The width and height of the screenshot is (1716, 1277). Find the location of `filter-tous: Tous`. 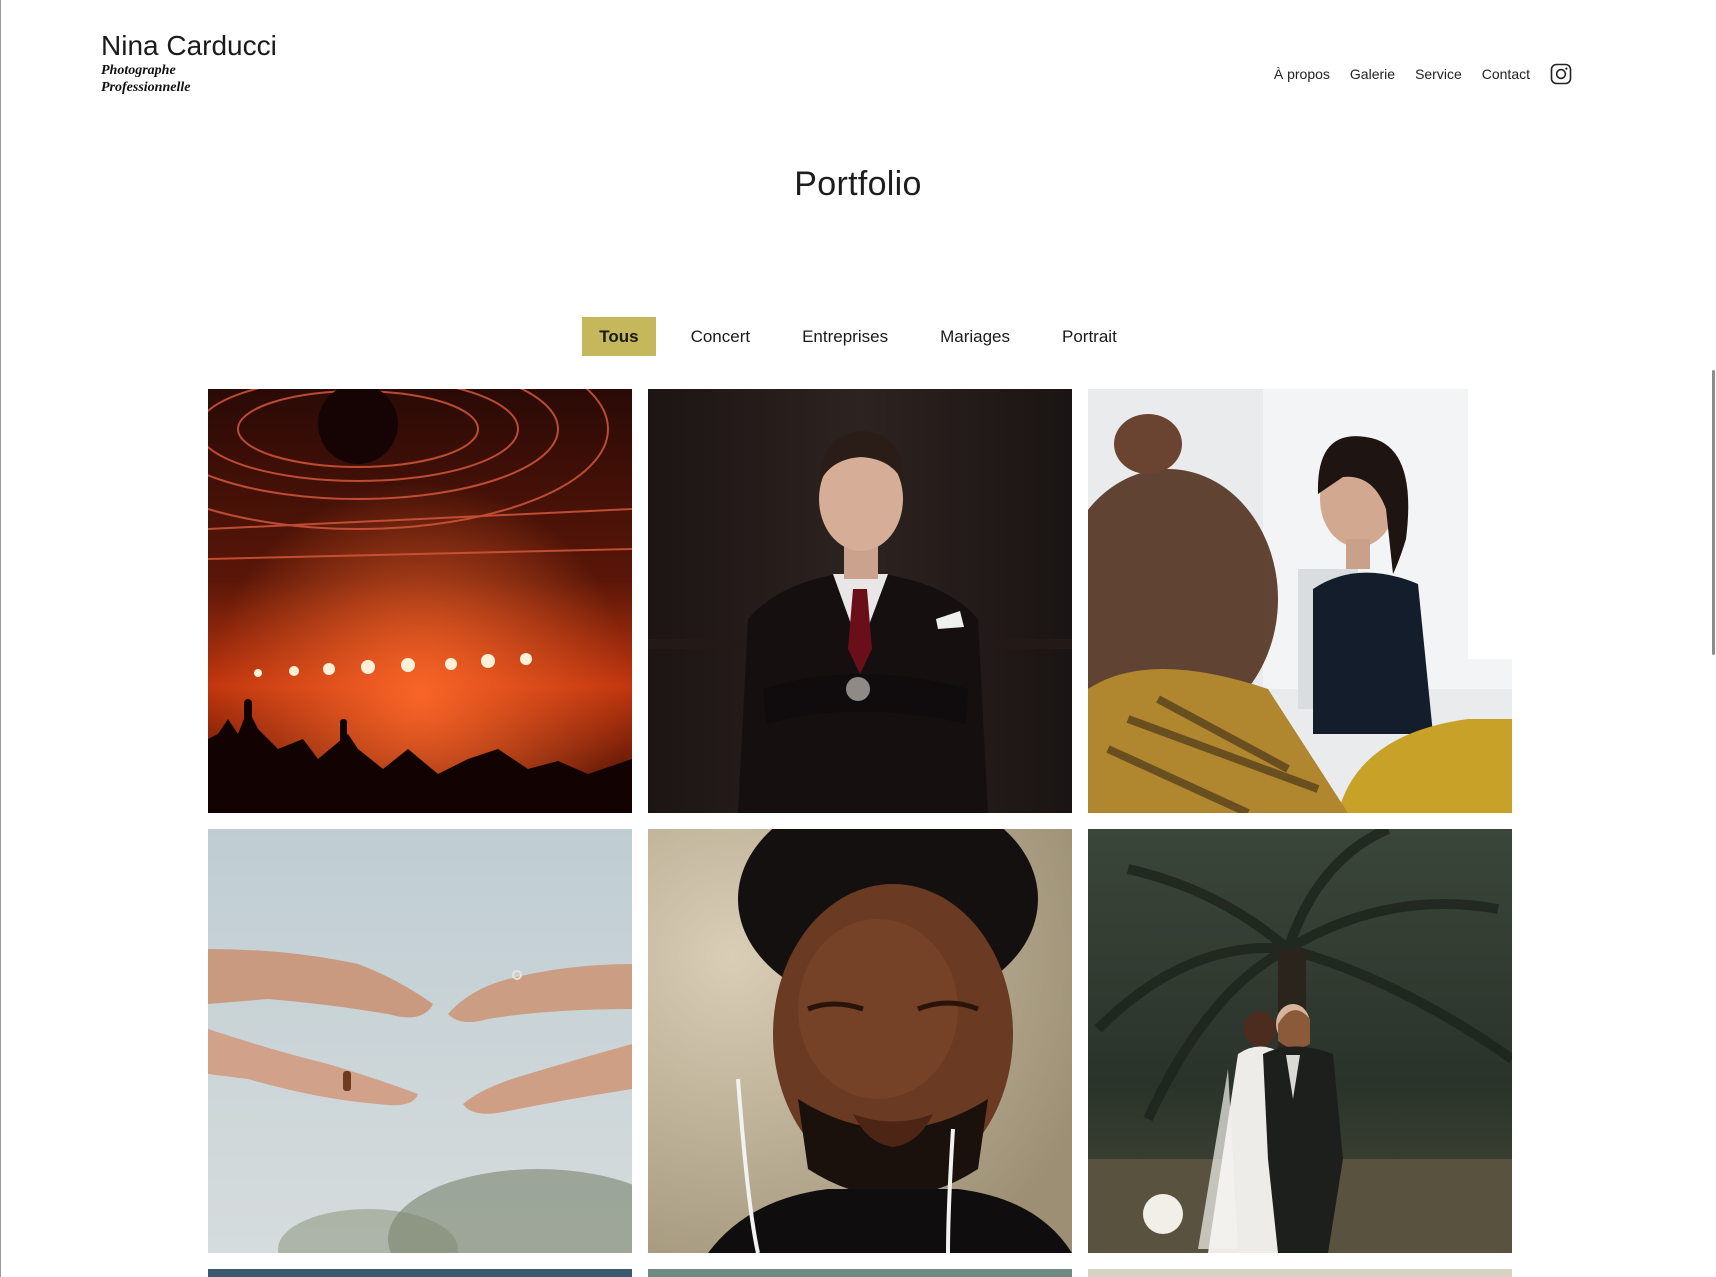

filter-tous: Tous is located at coordinates (619, 336).